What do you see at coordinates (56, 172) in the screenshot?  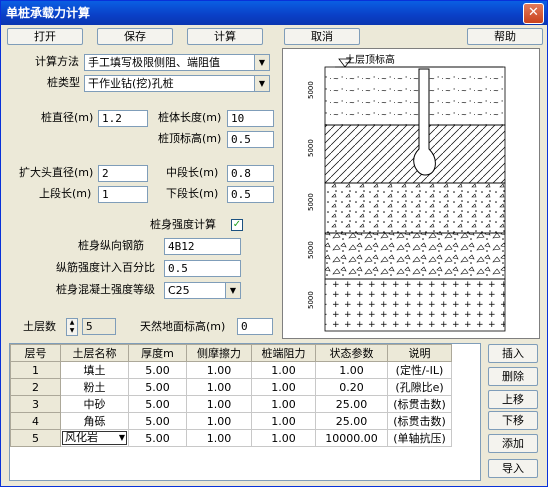 I see `enlarge-dia-label: 扩大头直径(m)` at bounding box center [56, 172].